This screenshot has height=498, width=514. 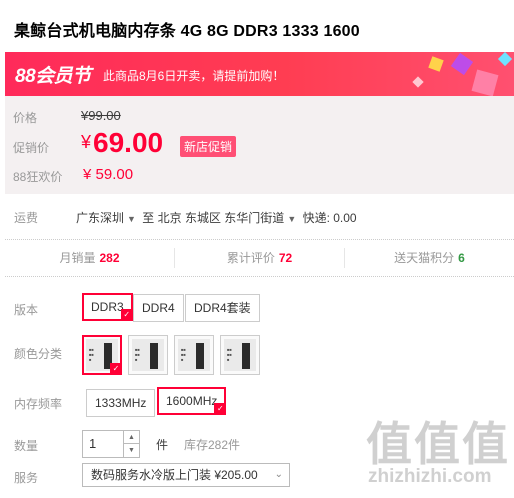 What do you see at coordinates (250, 258) in the screenshot?
I see `stat-label: 累计评价` at bounding box center [250, 258].